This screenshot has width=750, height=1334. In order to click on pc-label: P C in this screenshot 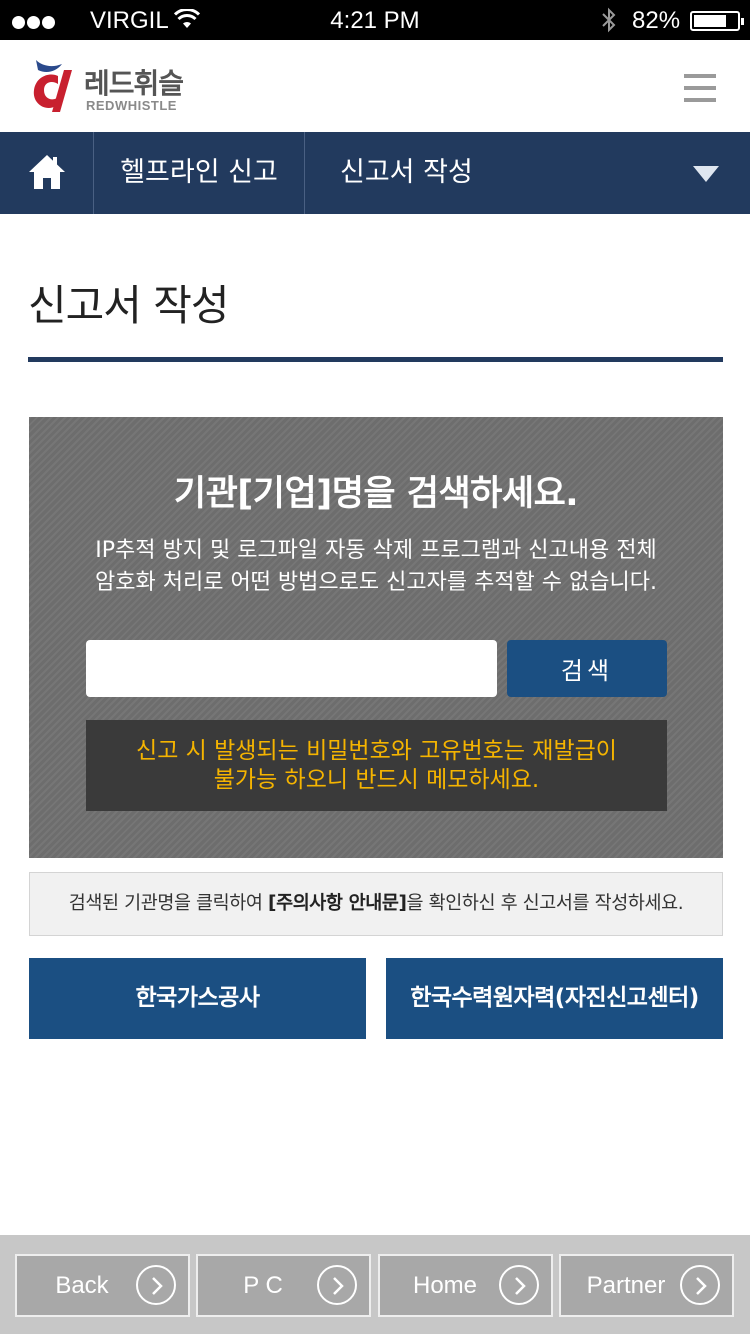, I will do `click(263, 1285)`.